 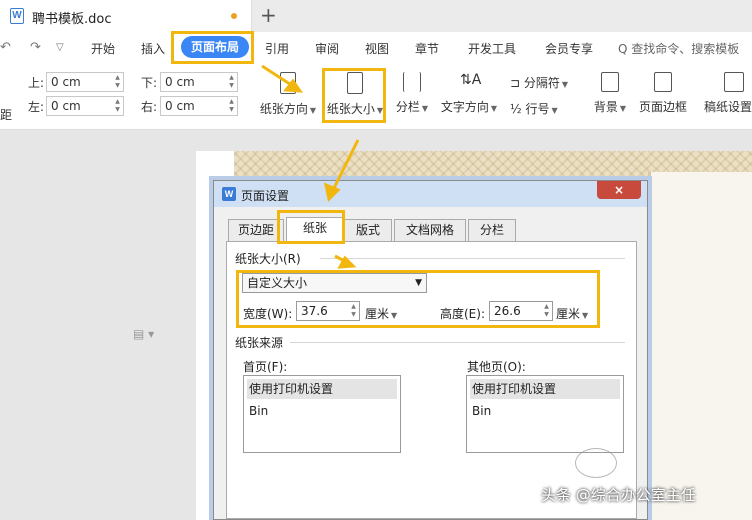 I want to click on watermark-logo, so click(x=596, y=463).